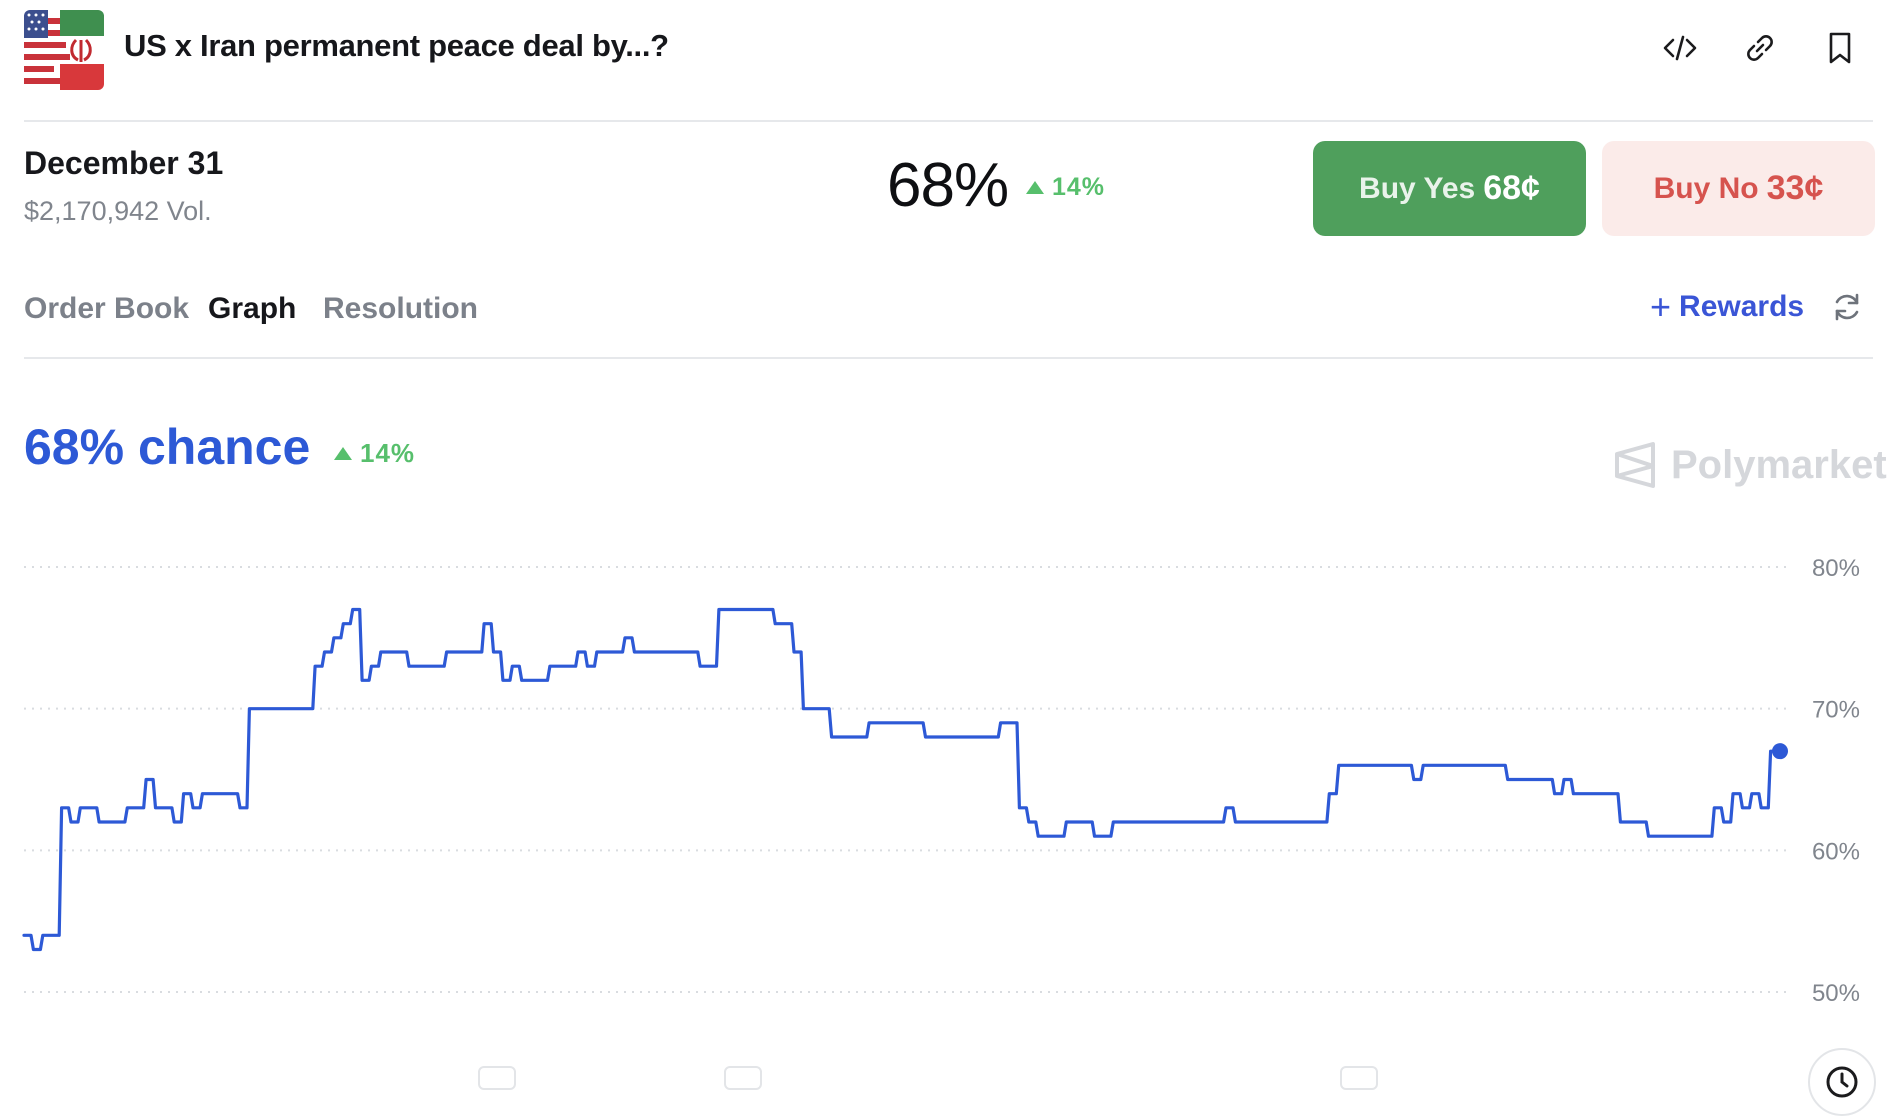 The width and height of the screenshot is (1890, 1116). I want to click on chance-change-value: 14%, so click(388, 453).